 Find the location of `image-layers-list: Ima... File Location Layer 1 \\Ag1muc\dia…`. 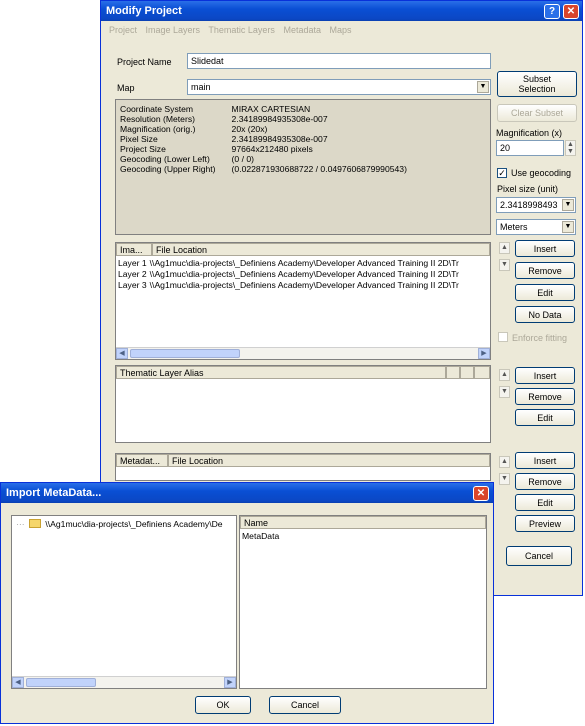

image-layers-list: Ima... File Location Layer 1 \\Ag1muc\dia… is located at coordinates (303, 301).